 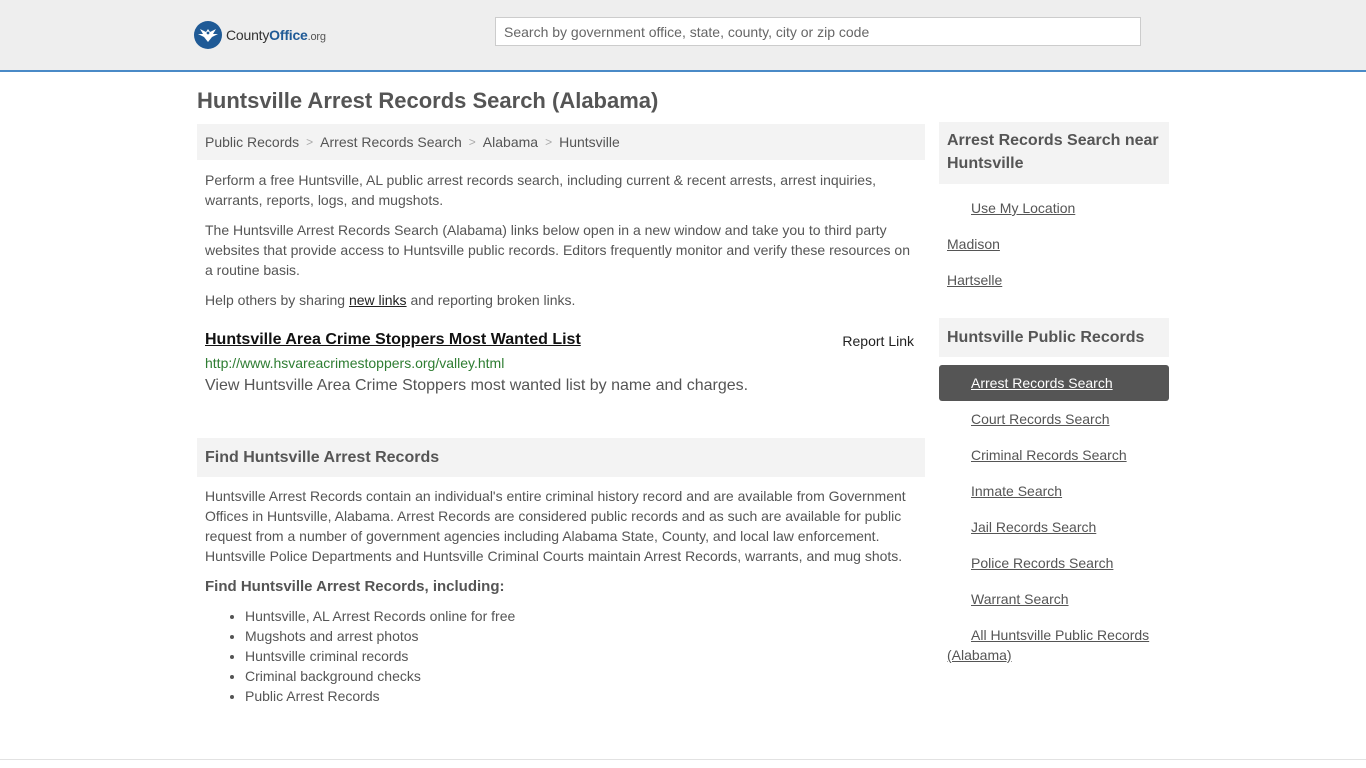 I want to click on sidebar-item-all-records: All Huntsville Public Records (Alabama), so click(x=1054, y=641).